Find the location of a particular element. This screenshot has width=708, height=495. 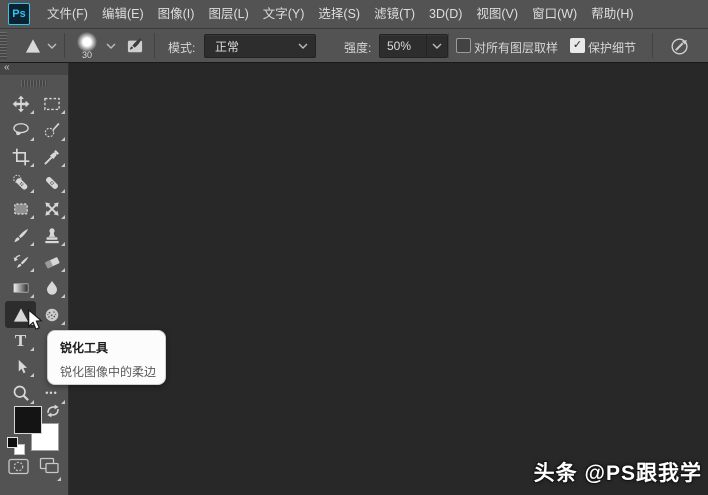

foreground-color-swatch is located at coordinates (28, 420).